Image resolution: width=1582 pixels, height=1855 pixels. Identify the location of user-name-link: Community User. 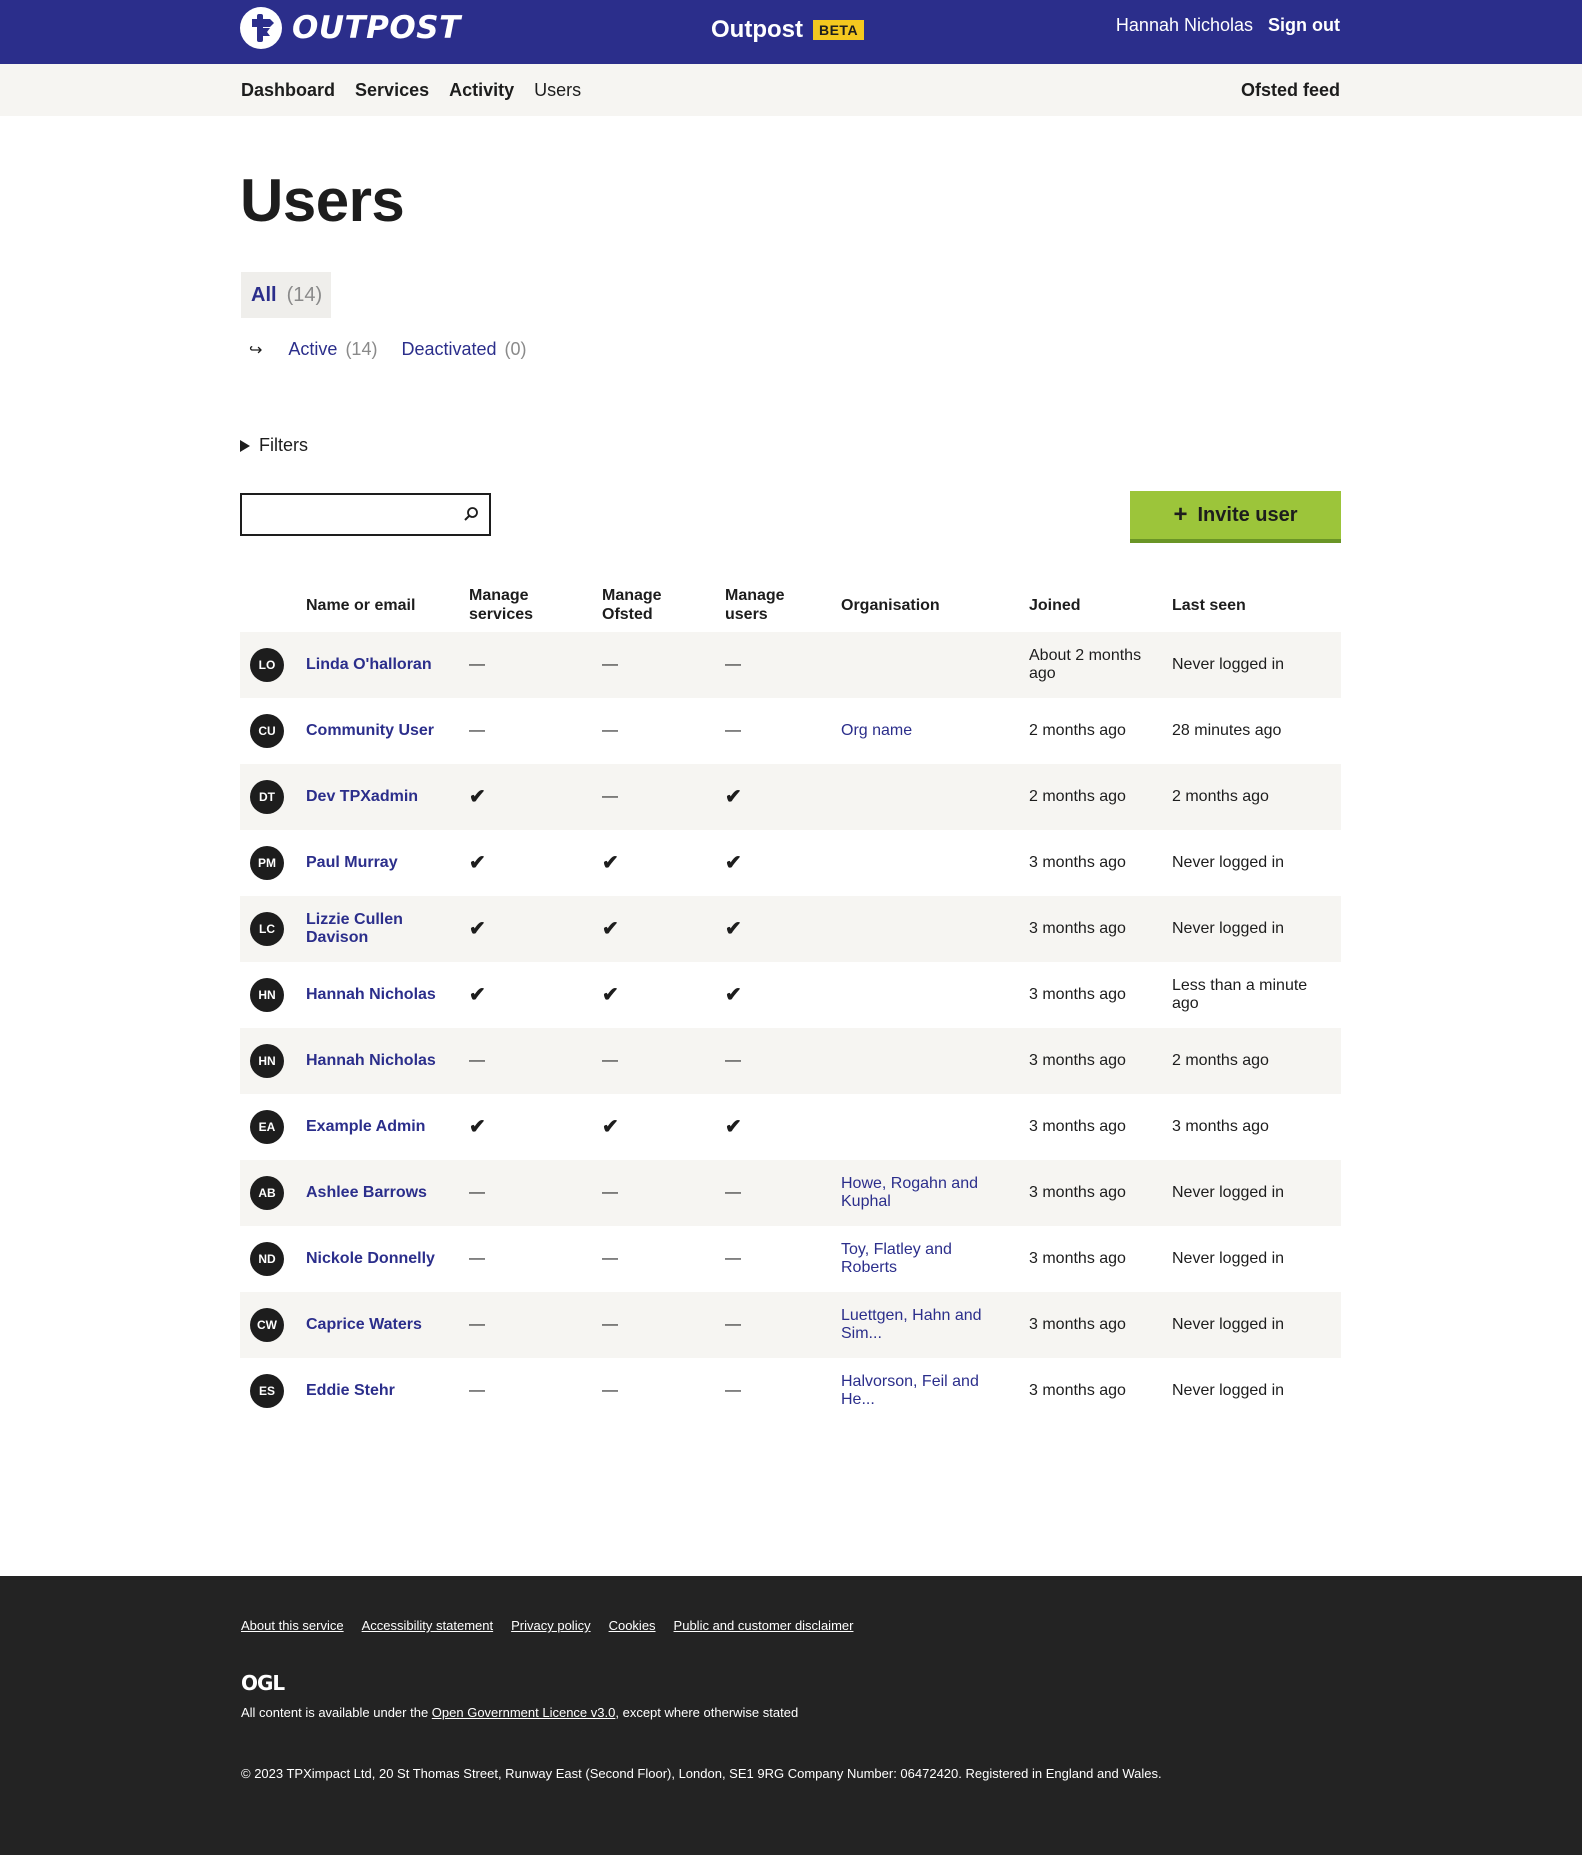
(370, 731).